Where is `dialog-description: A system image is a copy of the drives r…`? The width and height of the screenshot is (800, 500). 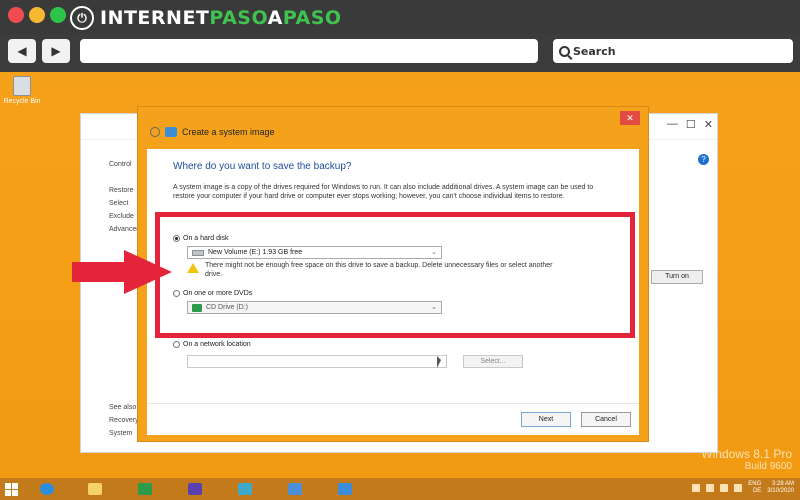
dialog-description: A system image is a copy of the drives r… is located at coordinates (383, 192).